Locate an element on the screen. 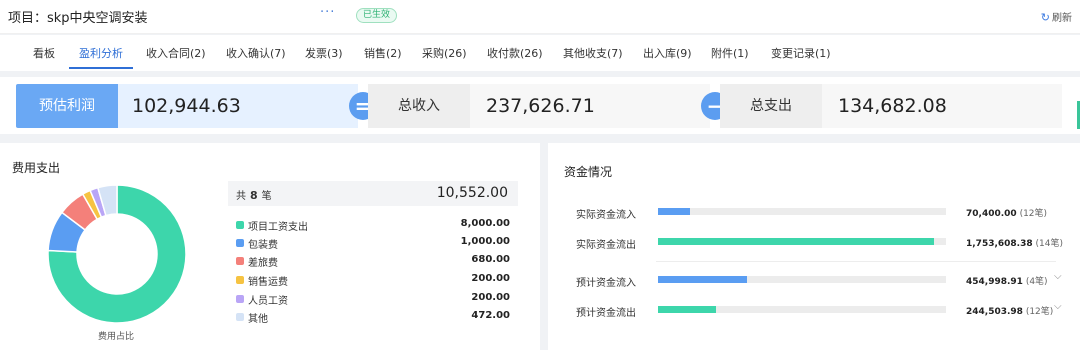  tab-purchases: 采购(26) is located at coordinates (444, 53).